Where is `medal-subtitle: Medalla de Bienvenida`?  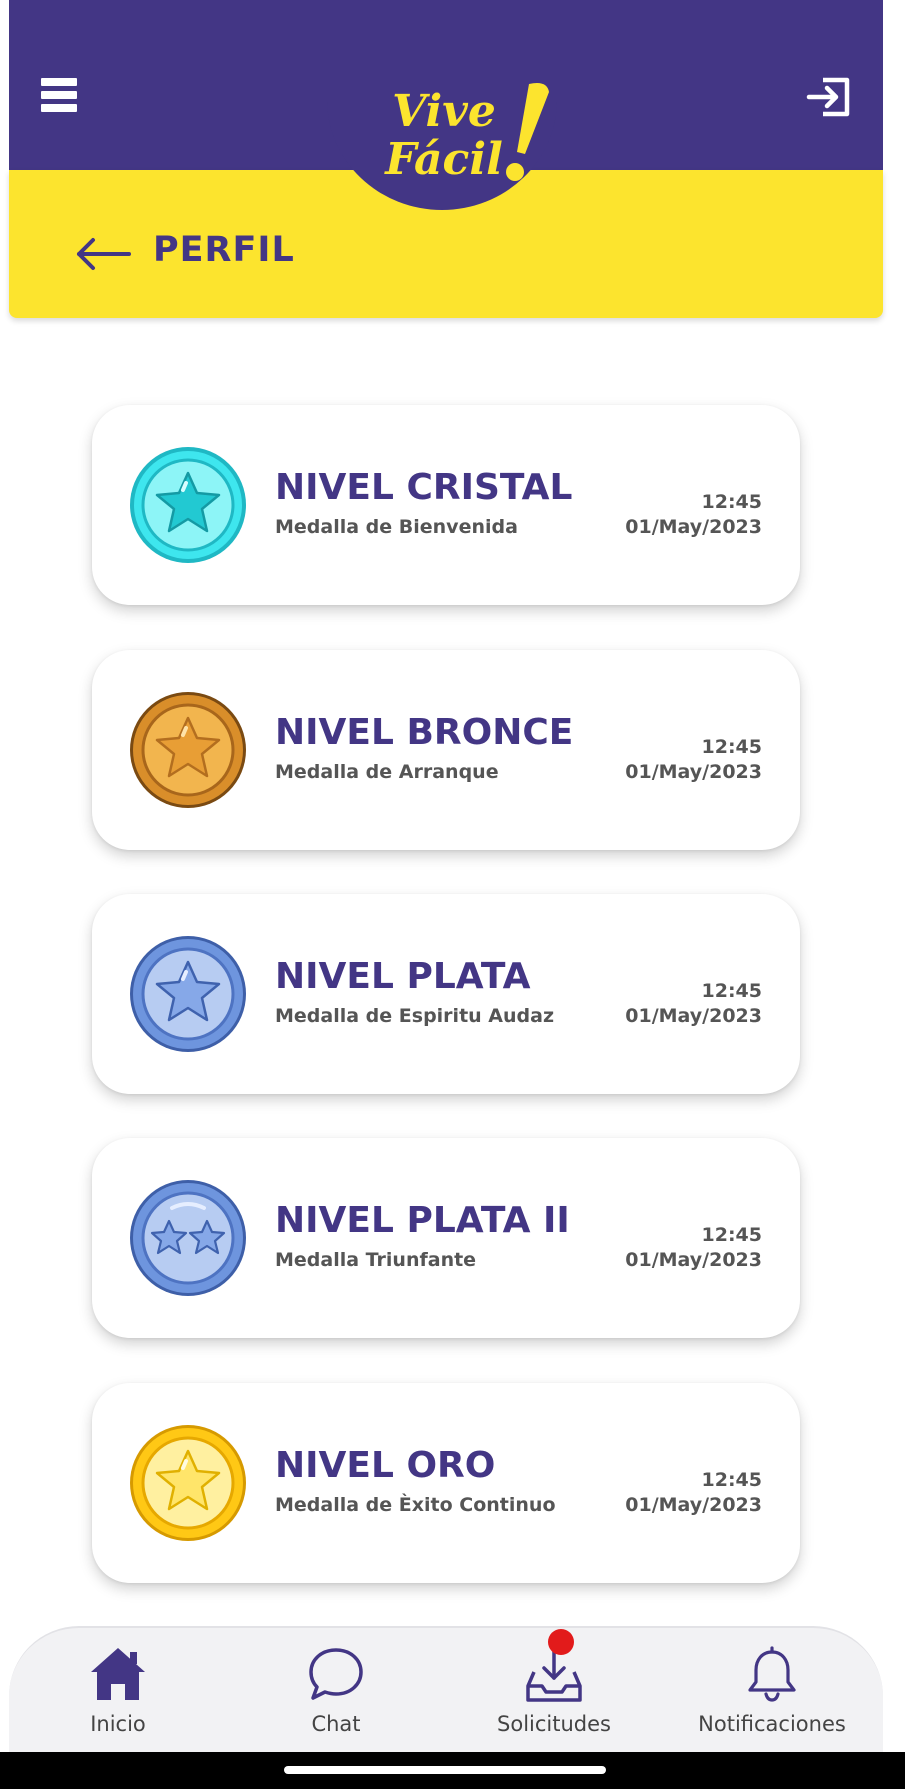
medal-subtitle: Medalla de Bienvenida is located at coordinates (396, 527).